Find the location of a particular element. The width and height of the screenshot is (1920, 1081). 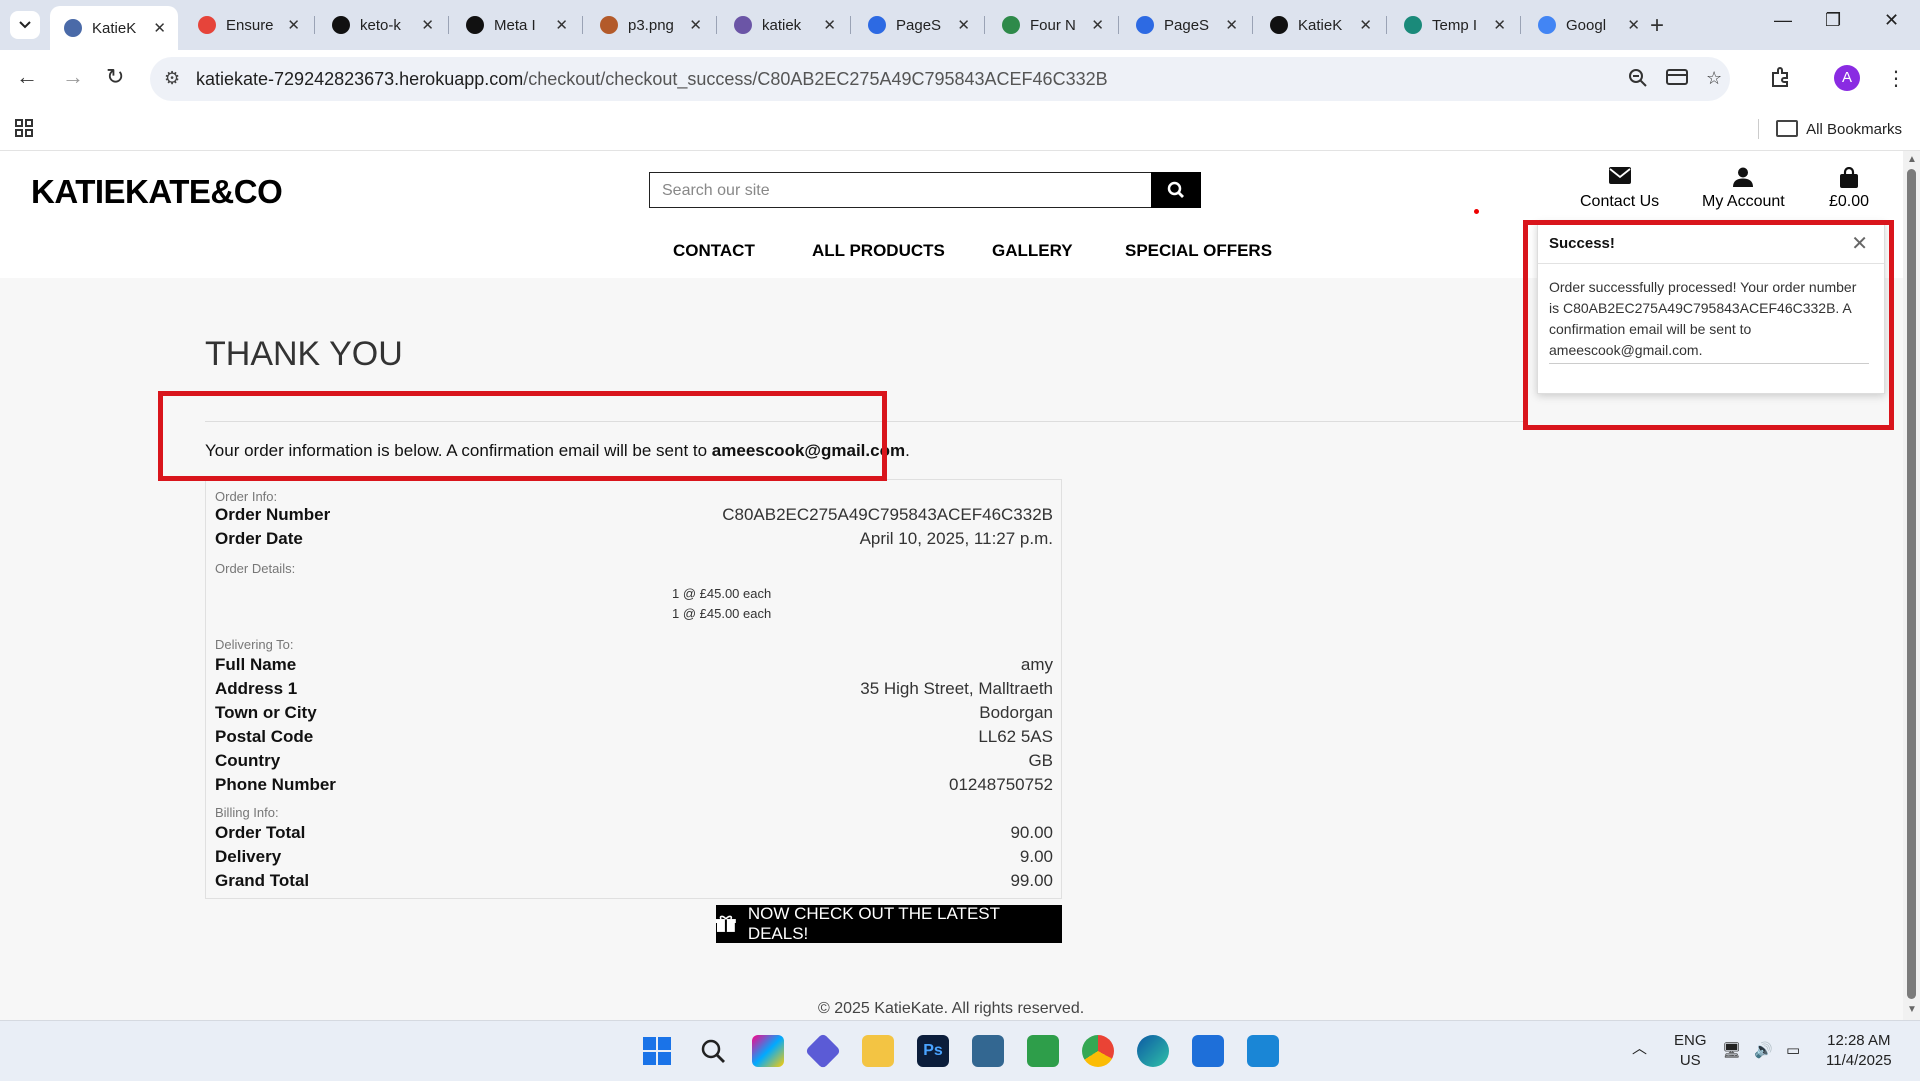

tab-search-button is located at coordinates (25, 25).